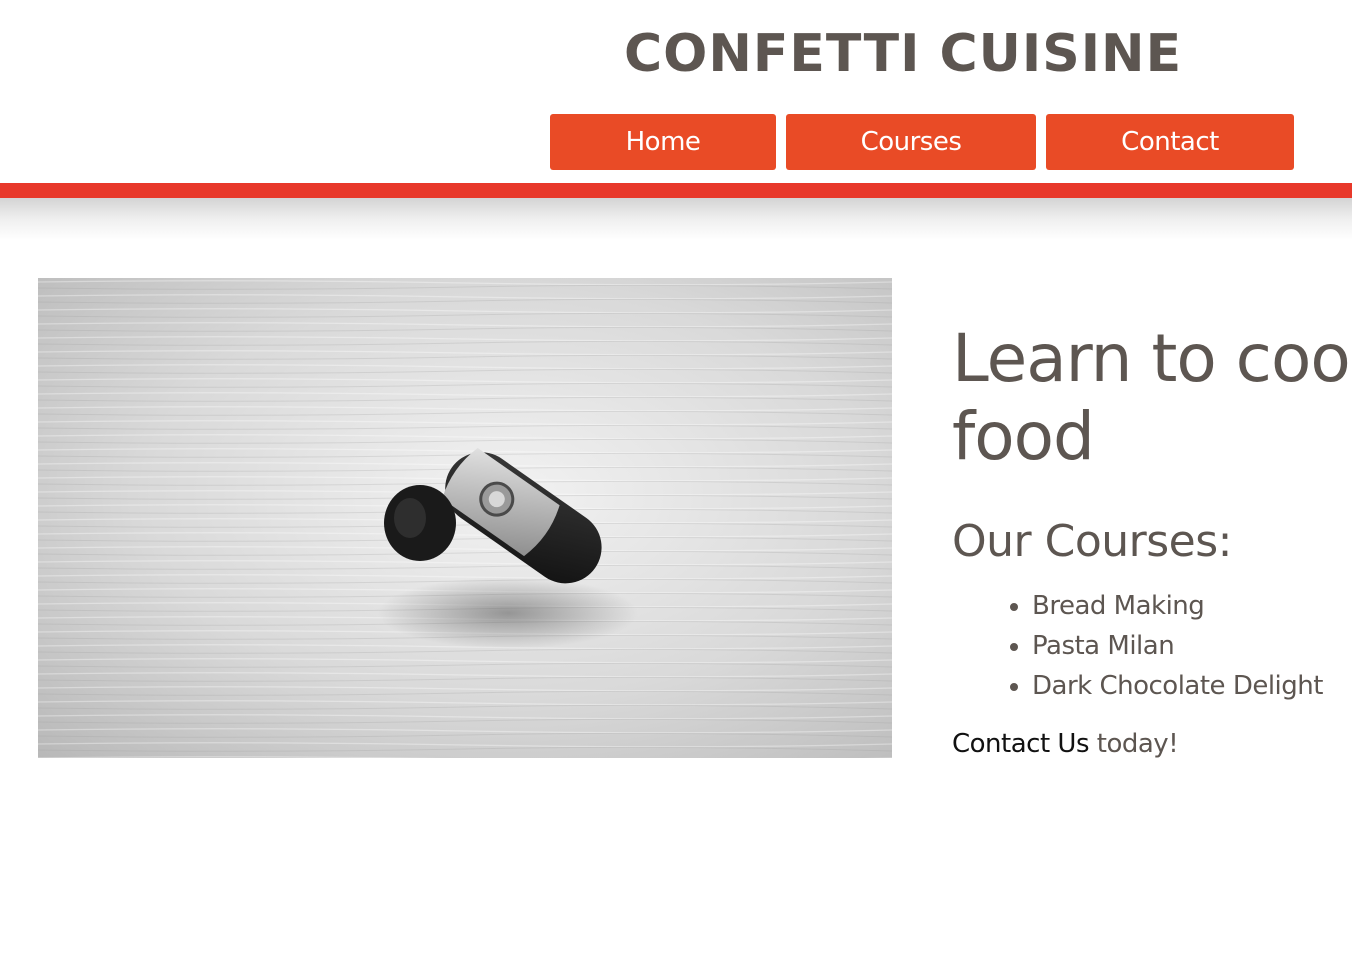 The height and width of the screenshot is (960, 1352). I want to click on course-item: Dark Chocolate Delight, so click(1192, 686).